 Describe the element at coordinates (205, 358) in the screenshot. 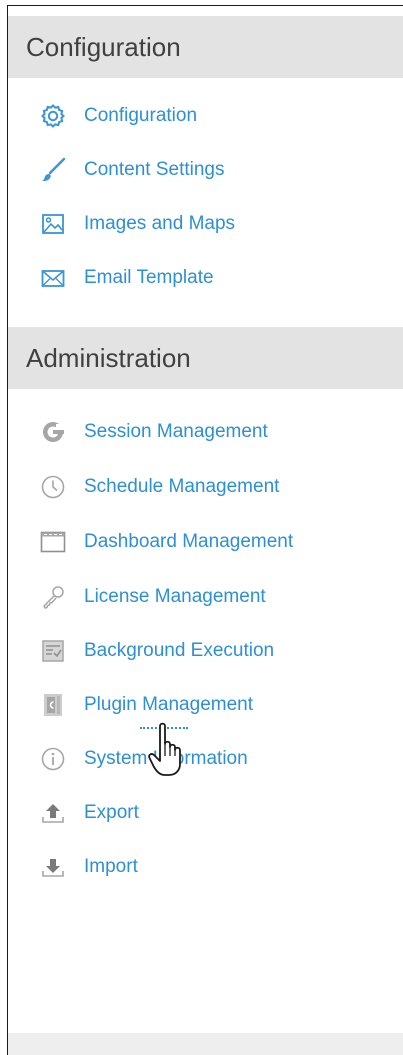

I see `administration-section-header: Administration` at that location.